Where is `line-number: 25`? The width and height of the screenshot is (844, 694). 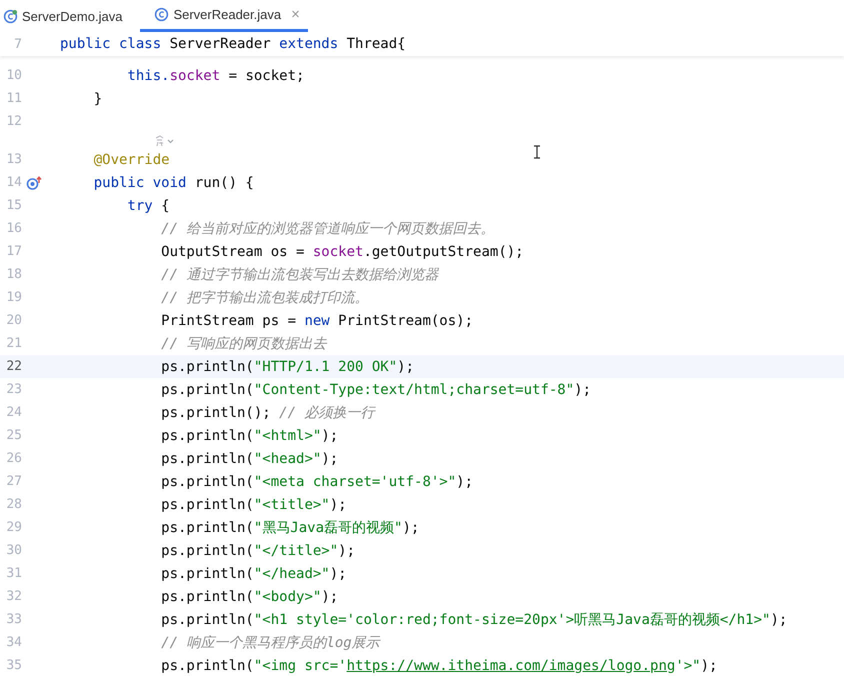
line-number: 25 is located at coordinates (13, 435).